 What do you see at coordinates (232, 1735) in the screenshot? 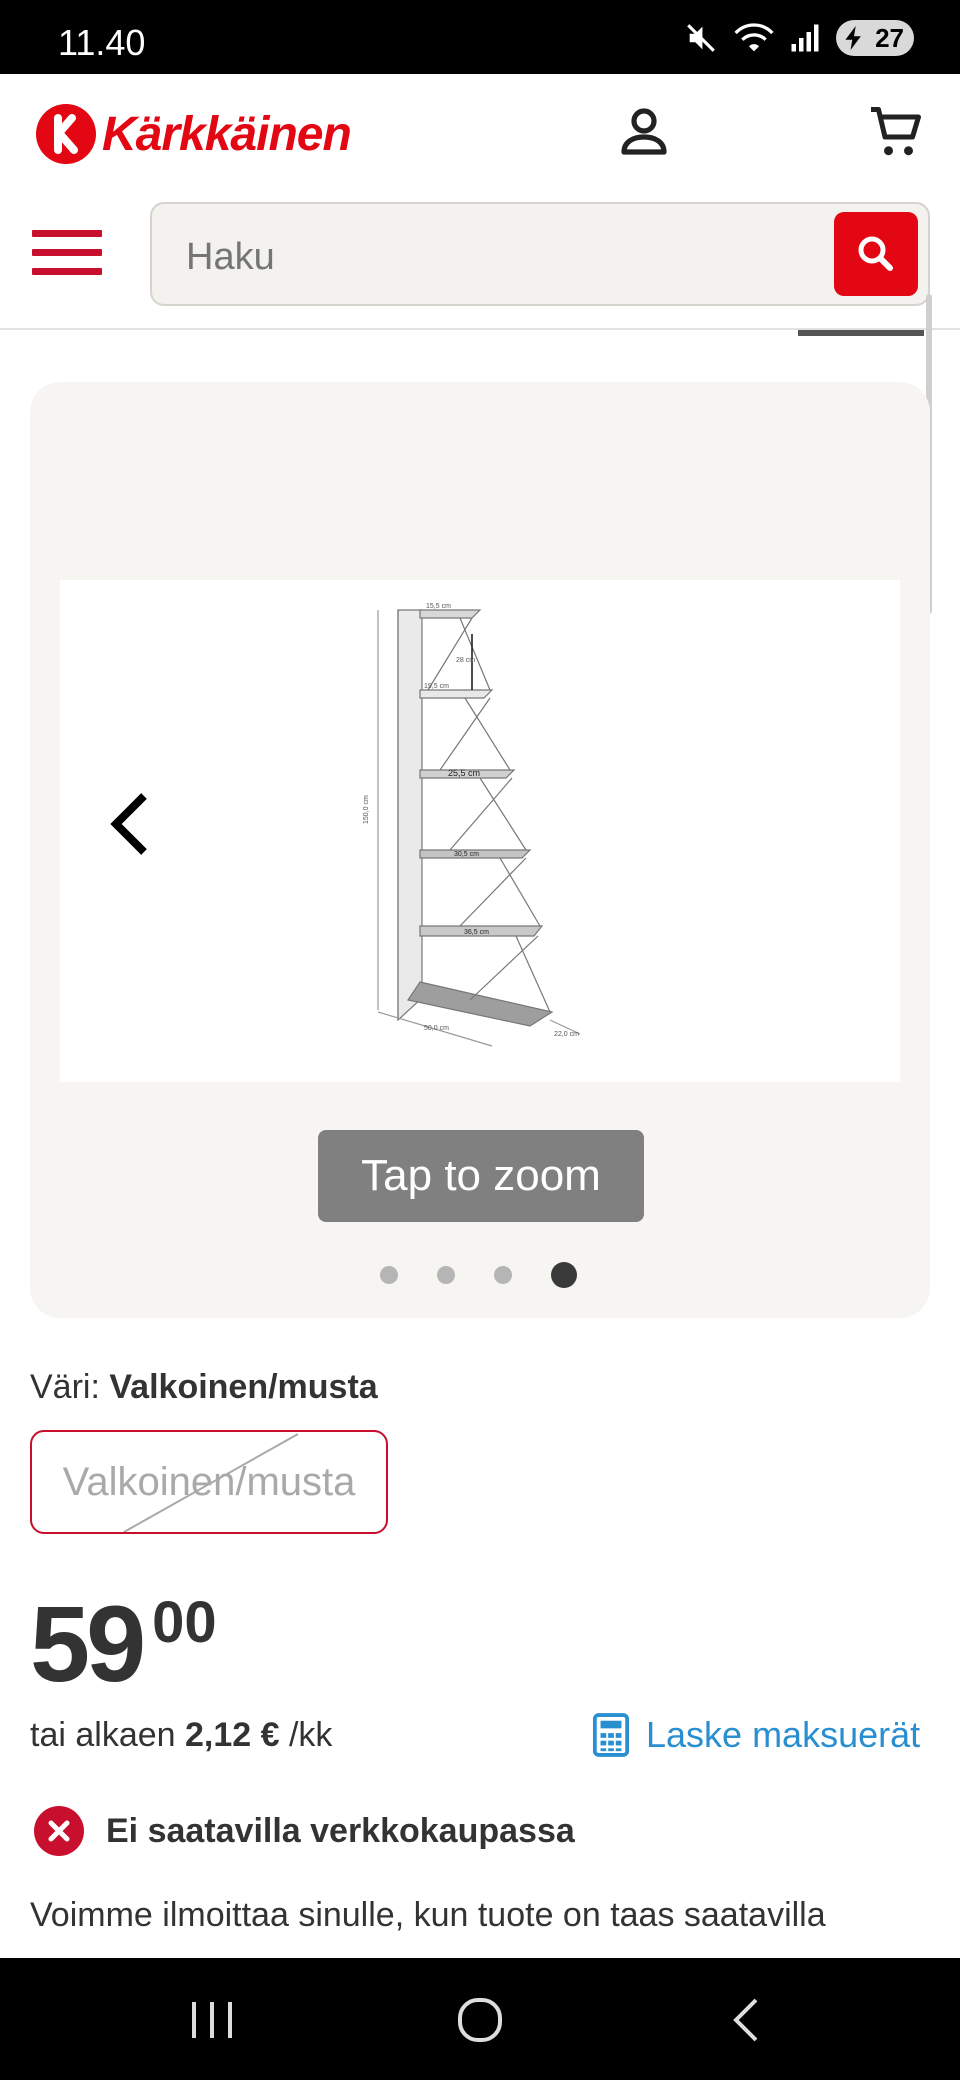
I see `installment-amount: 2,12 €` at bounding box center [232, 1735].